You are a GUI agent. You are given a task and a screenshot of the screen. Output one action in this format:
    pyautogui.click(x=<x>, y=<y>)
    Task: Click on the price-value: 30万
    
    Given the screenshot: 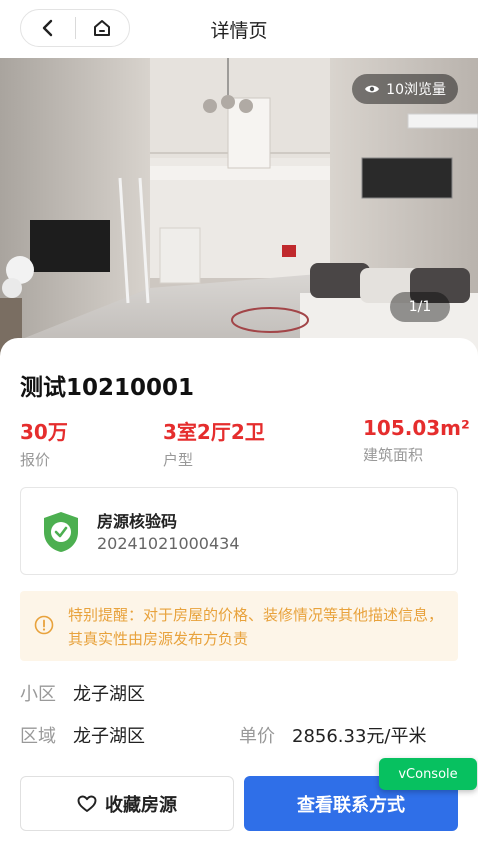 What is the action you would take?
    pyautogui.click(x=44, y=432)
    